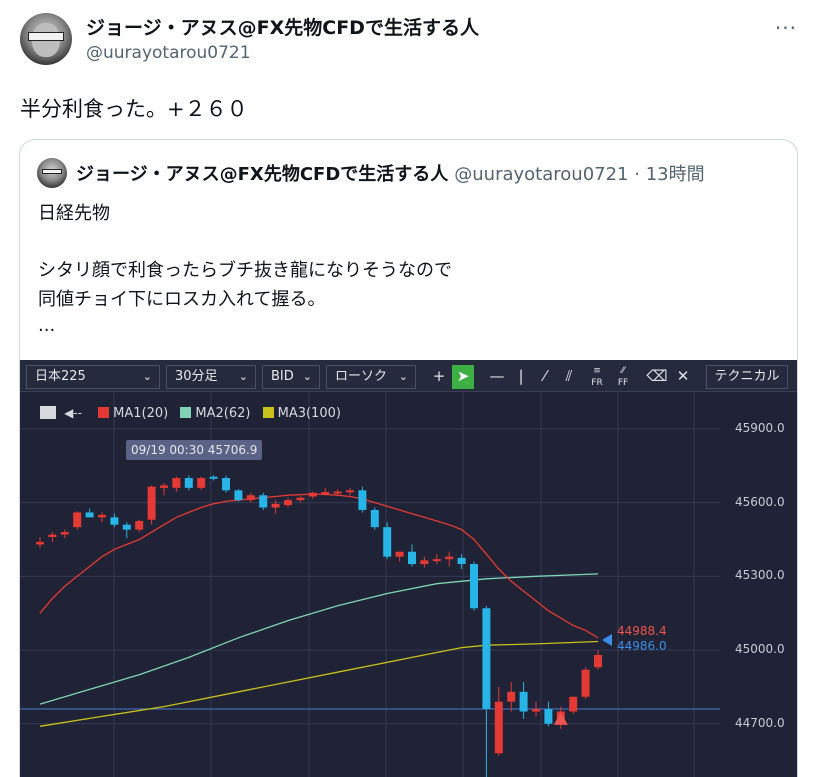 Image resolution: width=815 pixels, height=777 pixels. I want to click on timeframe-select: 30分足 ⌄, so click(211, 377).